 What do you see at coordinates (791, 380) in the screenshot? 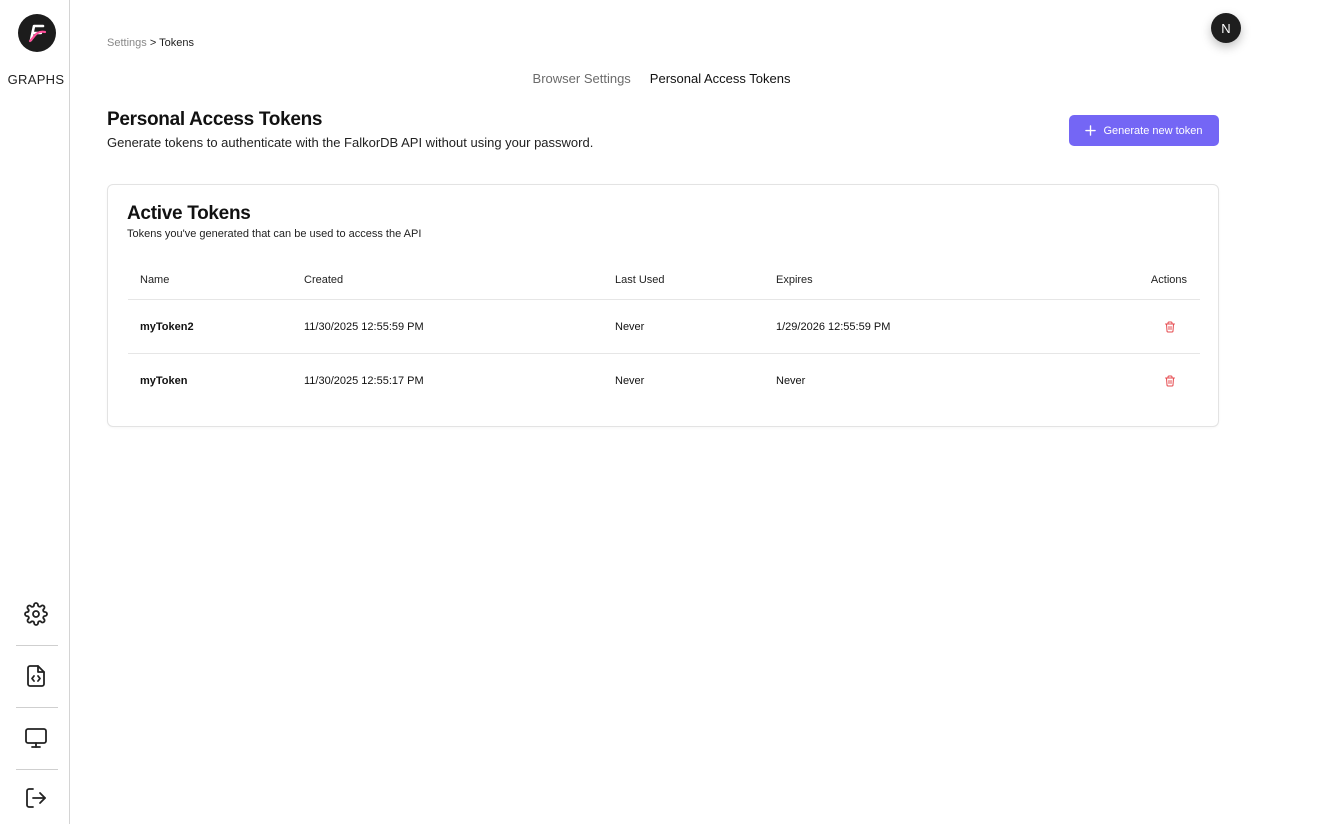
I see `token-expires: Never` at bounding box center [791, 380].